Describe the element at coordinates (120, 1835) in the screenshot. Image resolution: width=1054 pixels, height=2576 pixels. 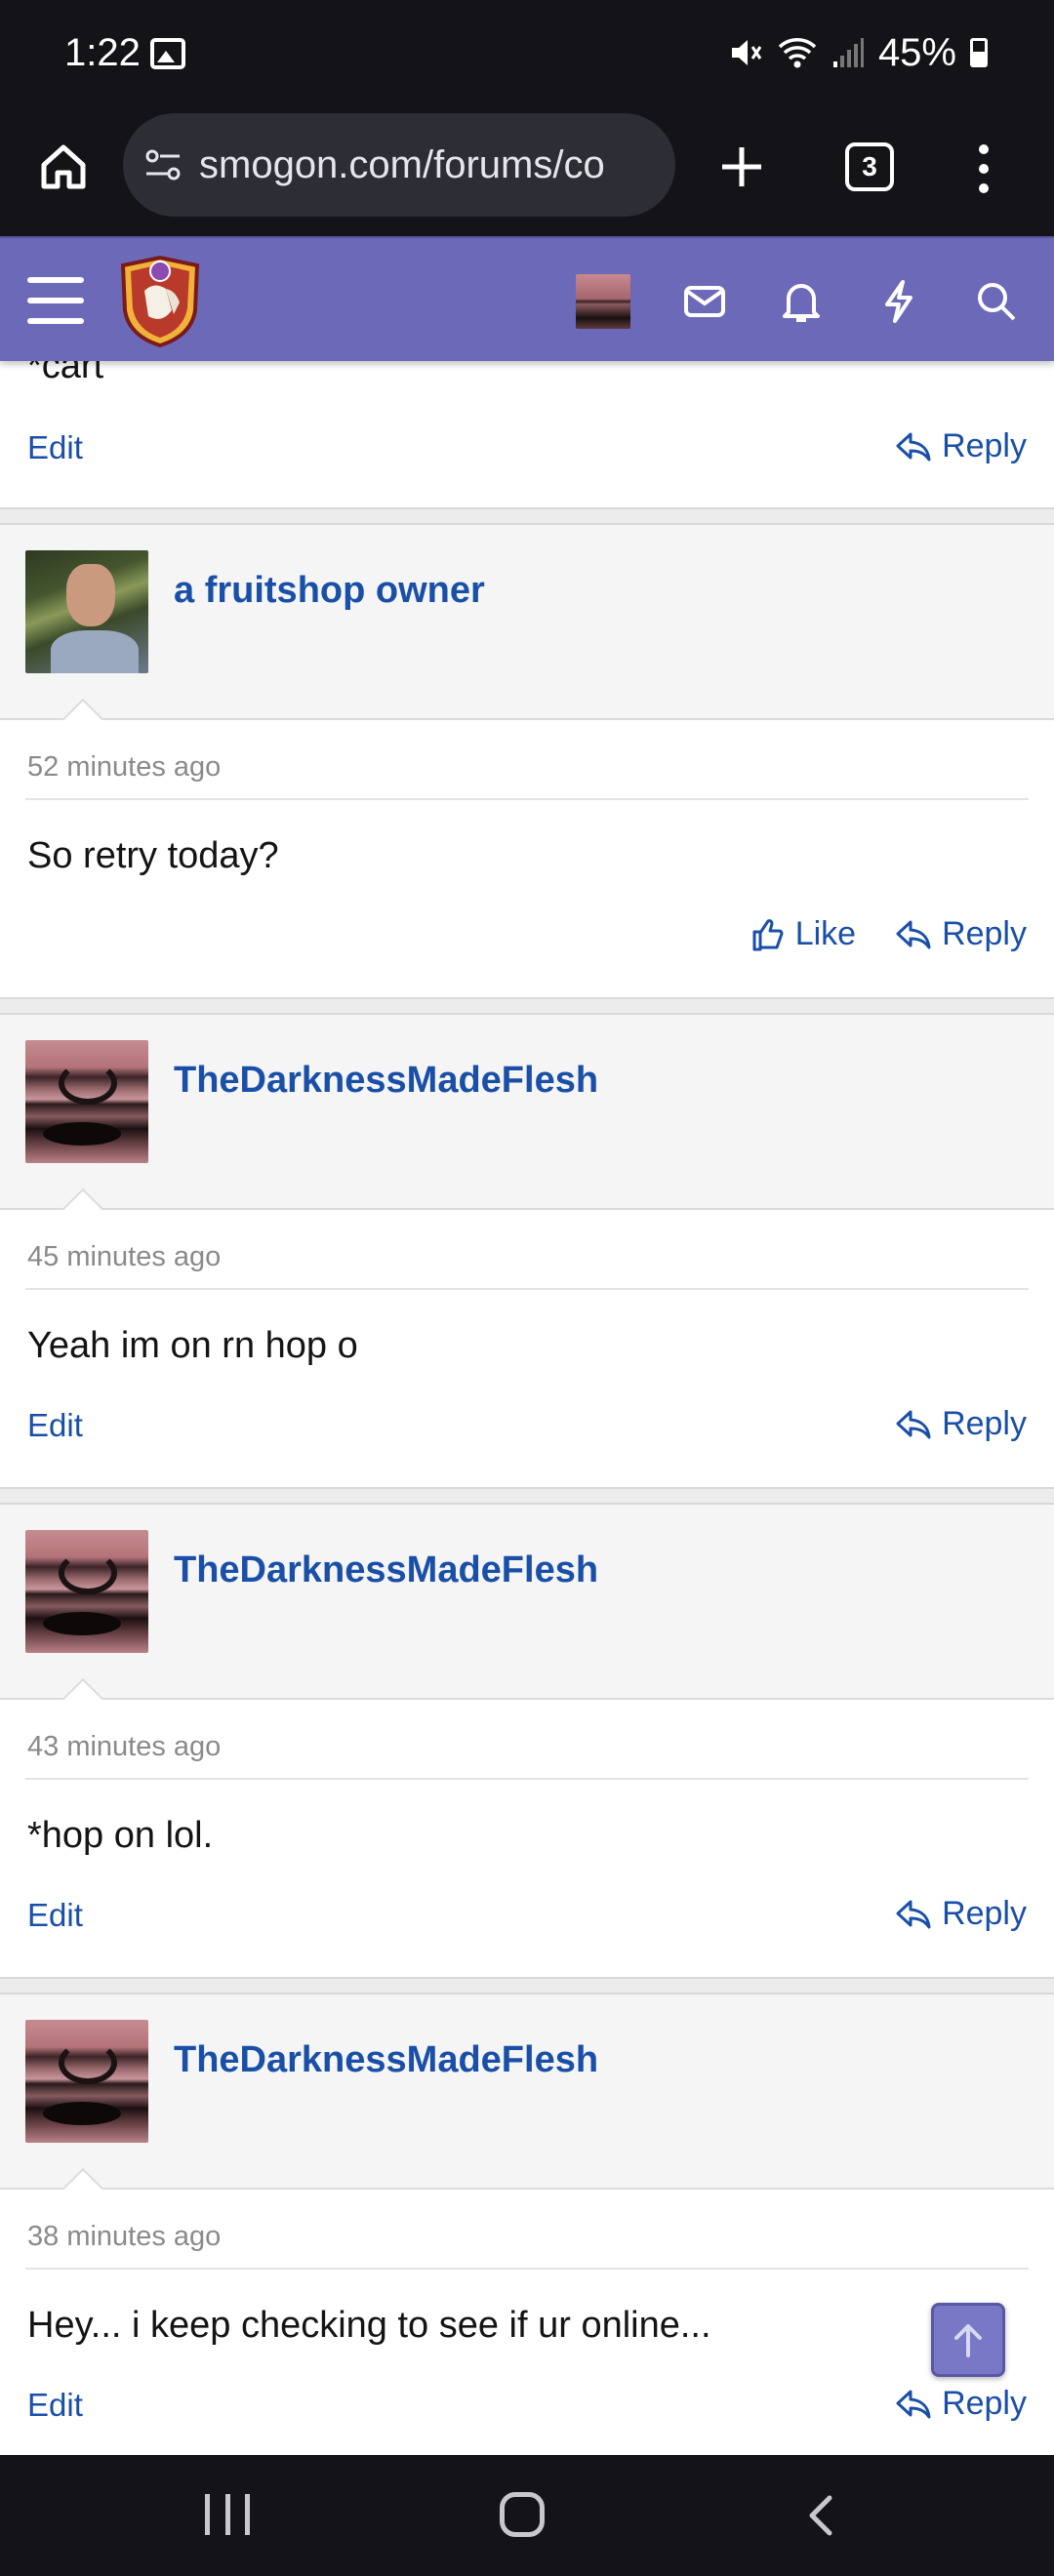
I see `post-message: *hop on lol.` at that location.